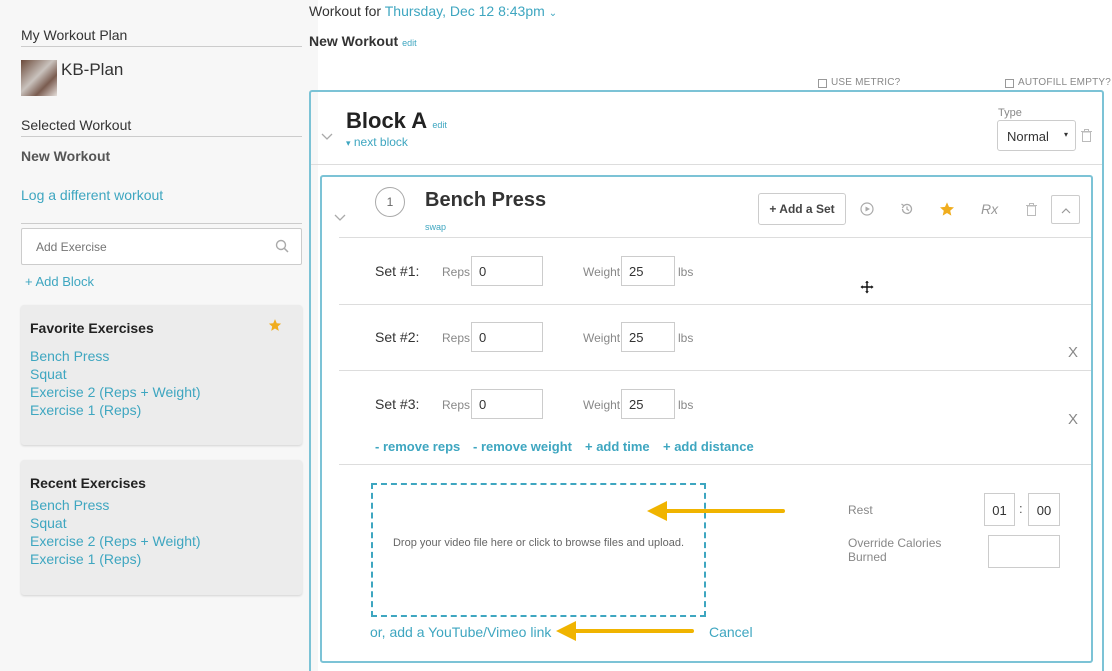  Describe the element at coordinates (92, 328) in the screenshot. I see `favorites-title: Favorite Exercises` at that location.